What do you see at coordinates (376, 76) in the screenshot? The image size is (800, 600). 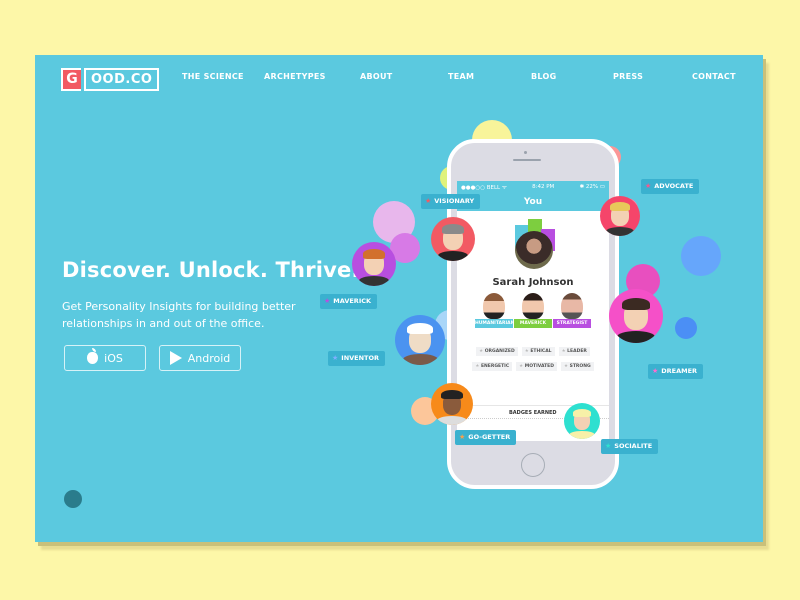 I see `nav-about: ABOUT` at bounding box center [376, 76].